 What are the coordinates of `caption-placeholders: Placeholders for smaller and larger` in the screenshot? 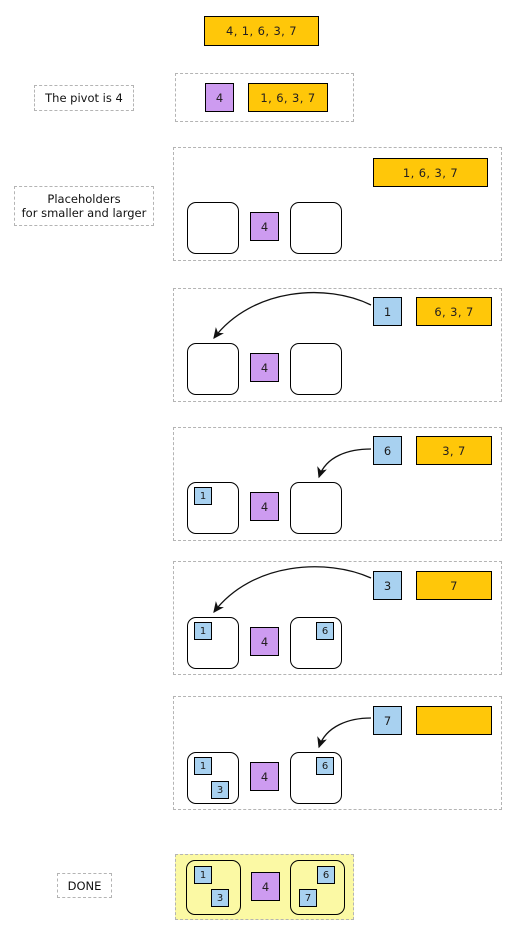 It's located at (84, 206).